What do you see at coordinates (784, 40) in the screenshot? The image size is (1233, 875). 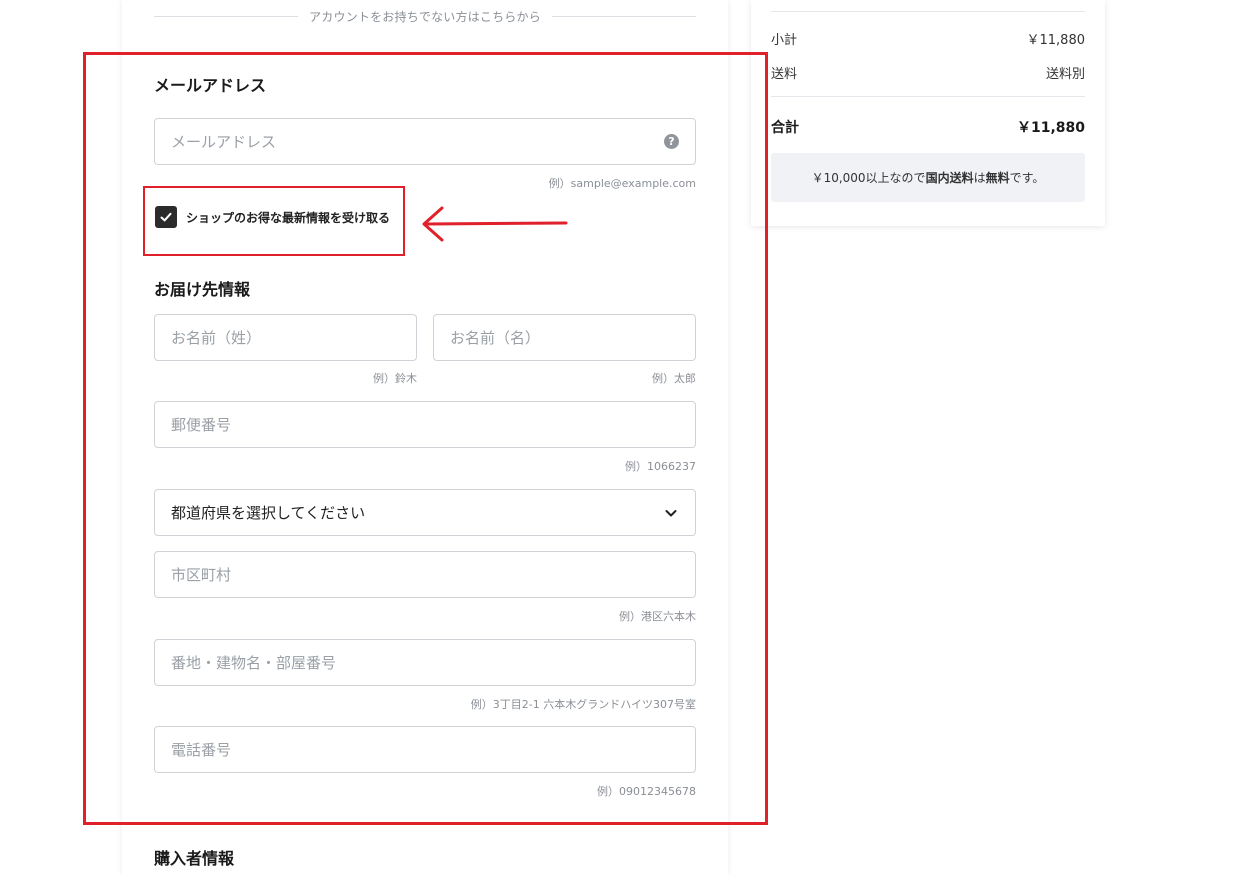 I see `subtotal-label: 小計` at bounding box center [784, 40].